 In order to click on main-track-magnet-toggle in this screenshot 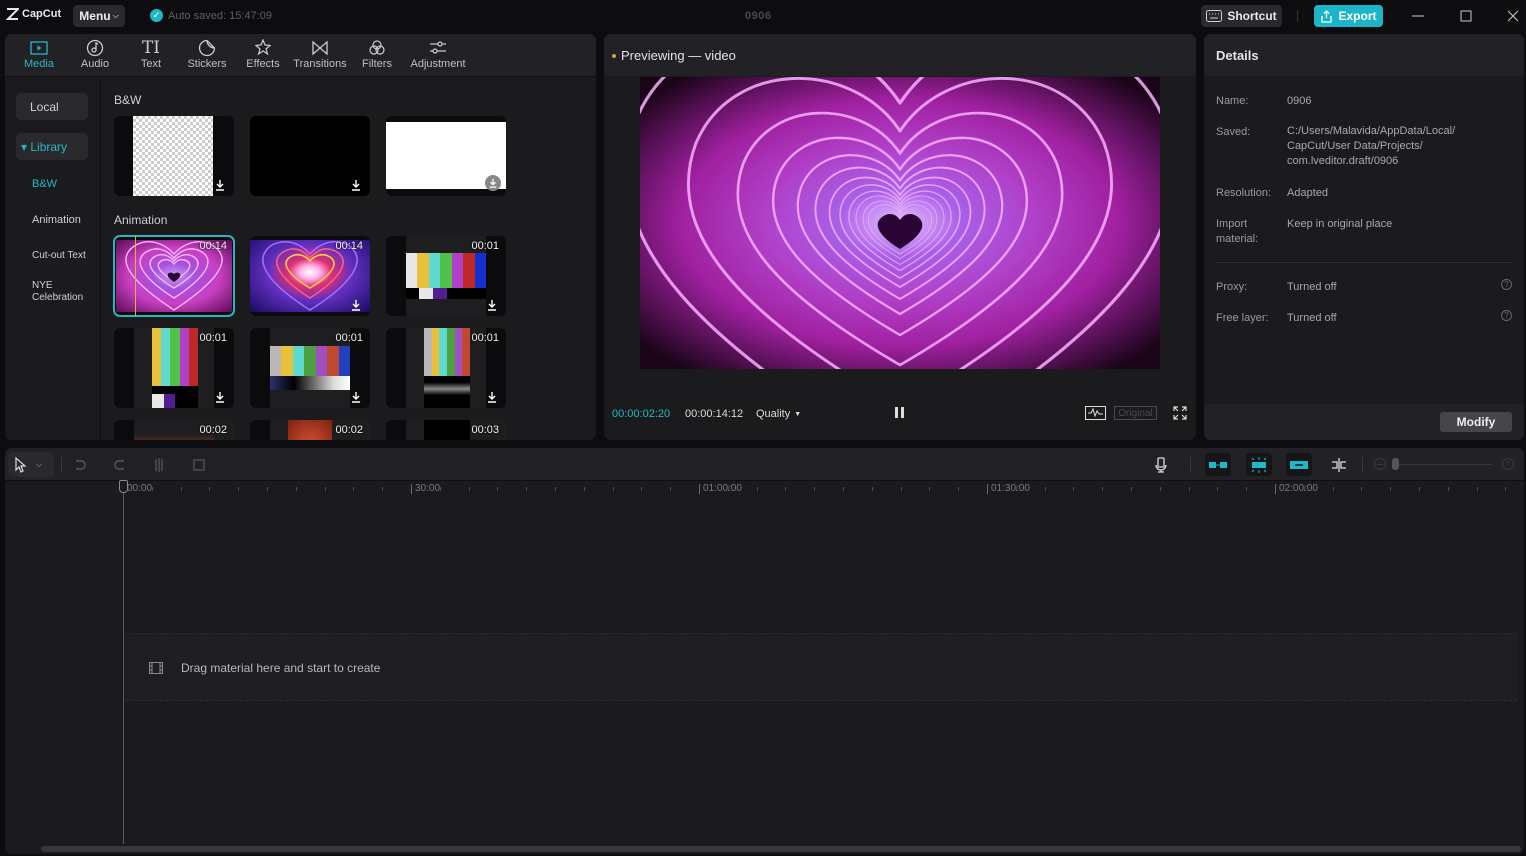, I will do `click(1218, 464)`.